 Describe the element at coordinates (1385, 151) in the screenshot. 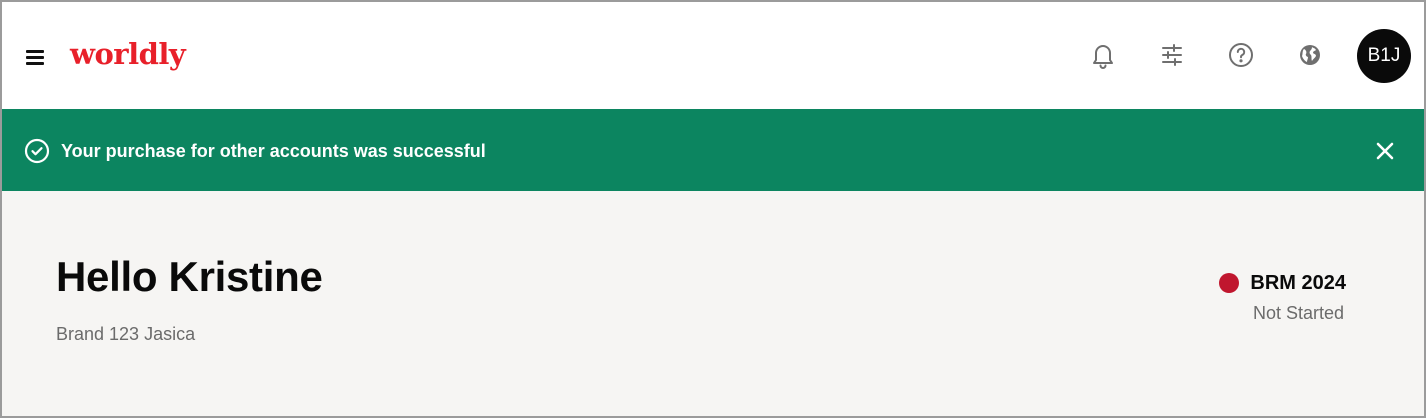

I see `close-icon` at that location.